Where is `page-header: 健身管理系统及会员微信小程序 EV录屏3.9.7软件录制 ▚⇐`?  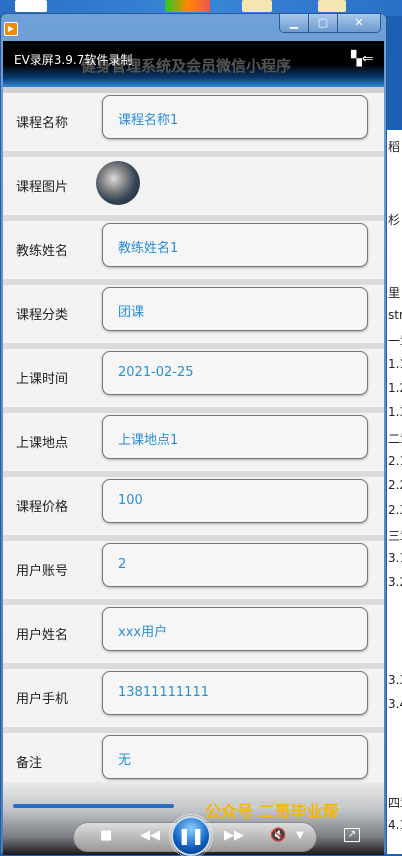 page-header: 健身管理系统及会员微信小程序 EV录屏3.9.7软件录制 ▚⇐ is located at coordinates (193, 64).